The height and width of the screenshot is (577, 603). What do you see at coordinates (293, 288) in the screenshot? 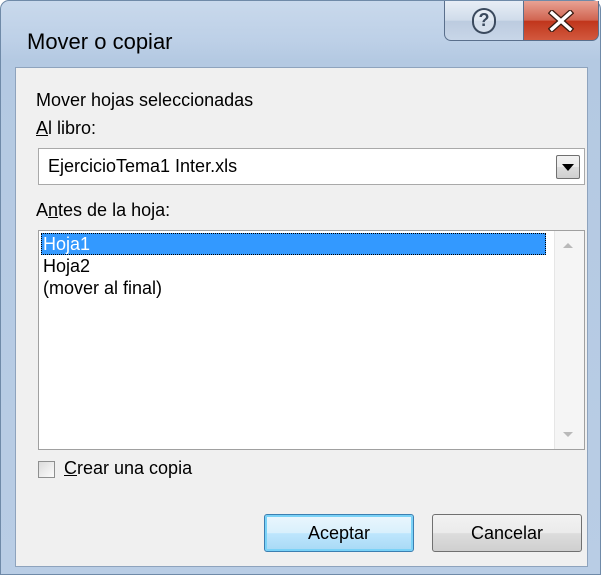
I see `sheet-list-item: (mover al final)` at bounding box center [293, 288].